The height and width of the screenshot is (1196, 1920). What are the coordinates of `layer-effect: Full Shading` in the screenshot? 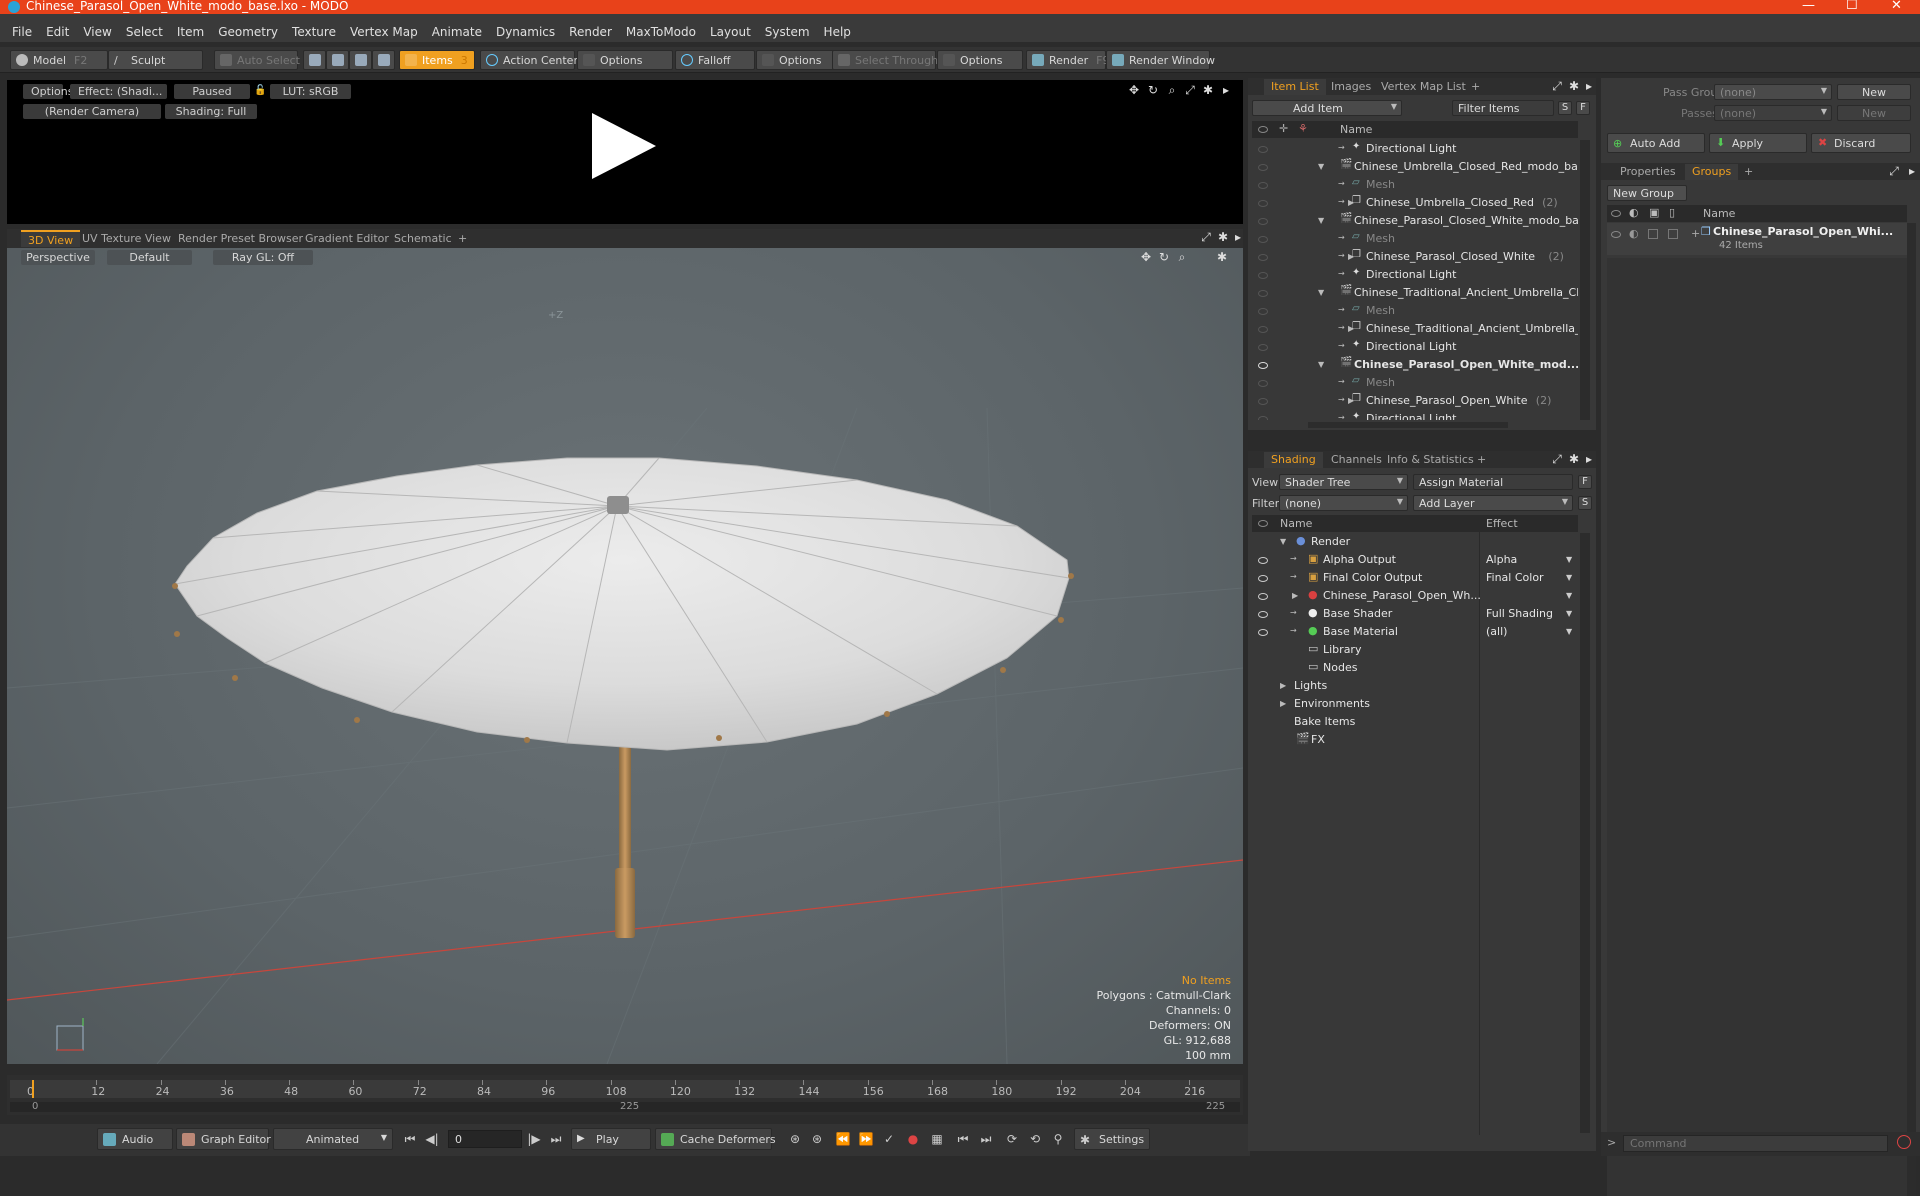 It's located at (1519, 613).